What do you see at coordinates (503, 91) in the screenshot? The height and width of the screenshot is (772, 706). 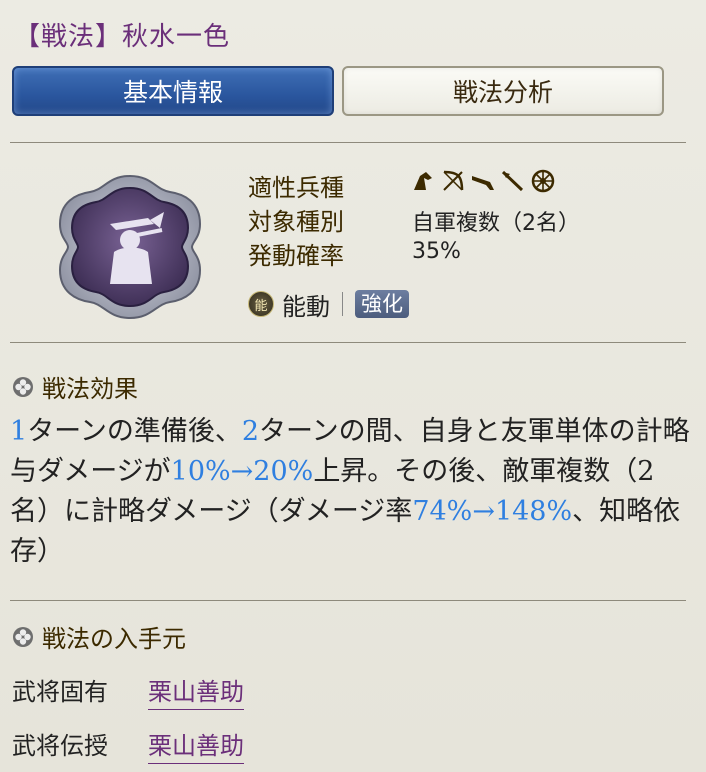 I see `tab-tactic-analysis: 戦法分析` at bounding box center [503, 91].